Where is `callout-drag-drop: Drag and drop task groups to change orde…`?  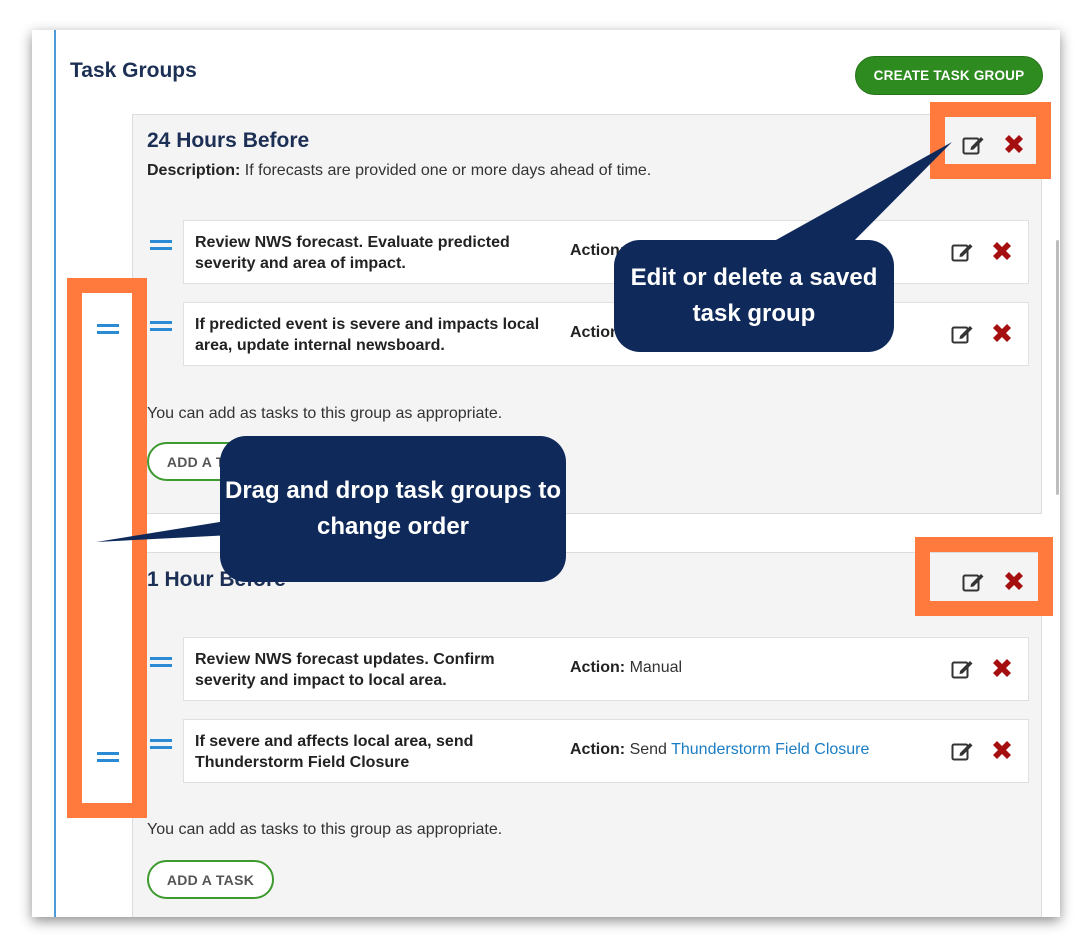
callout-drag-drop: Drag and drop task groups to change orde… is located at coordinates (393, 509).